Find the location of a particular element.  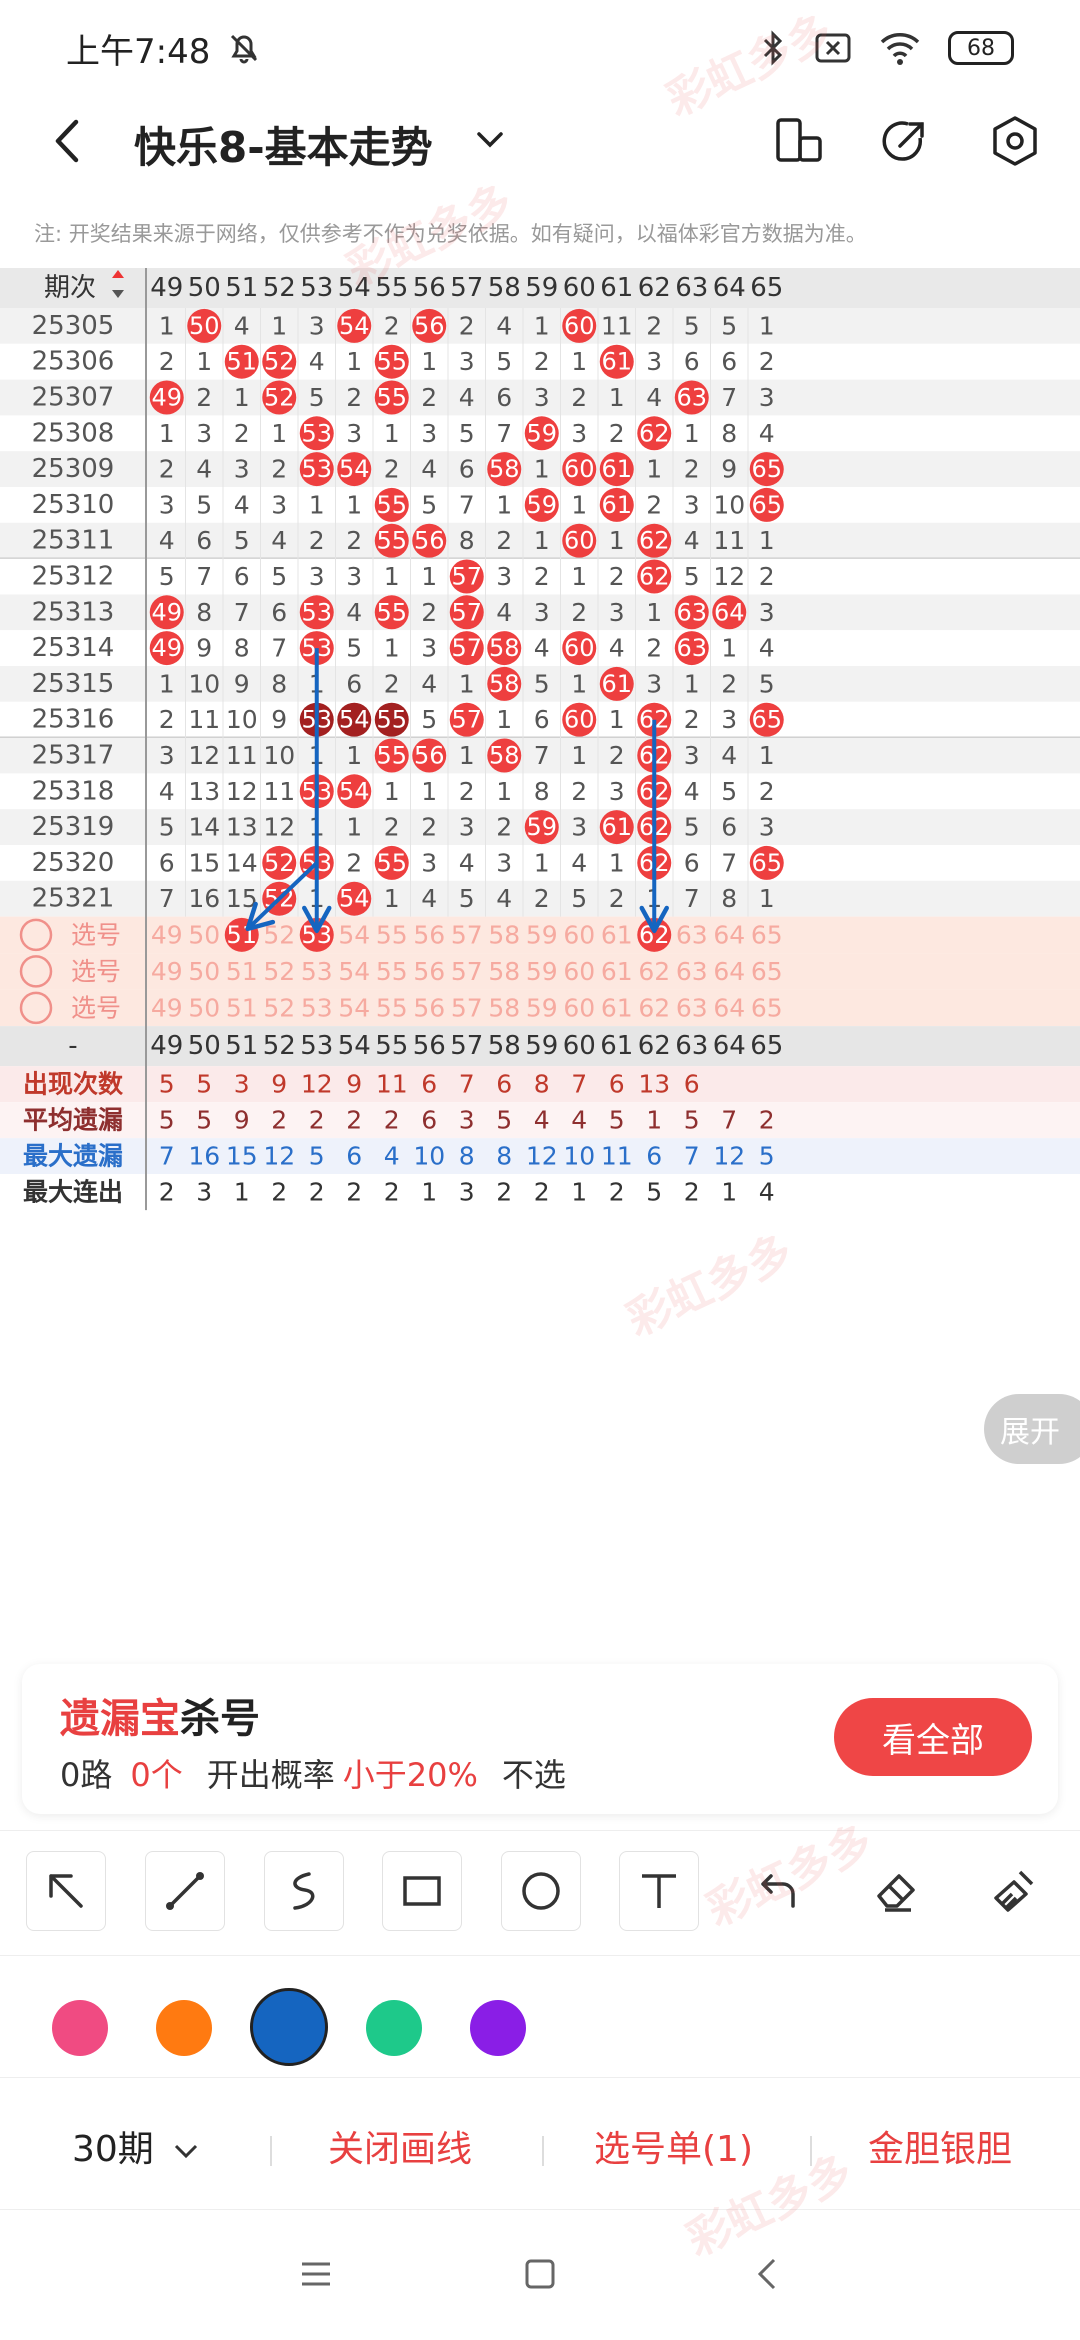

eraser-button is located at coordinates (896, 1891).